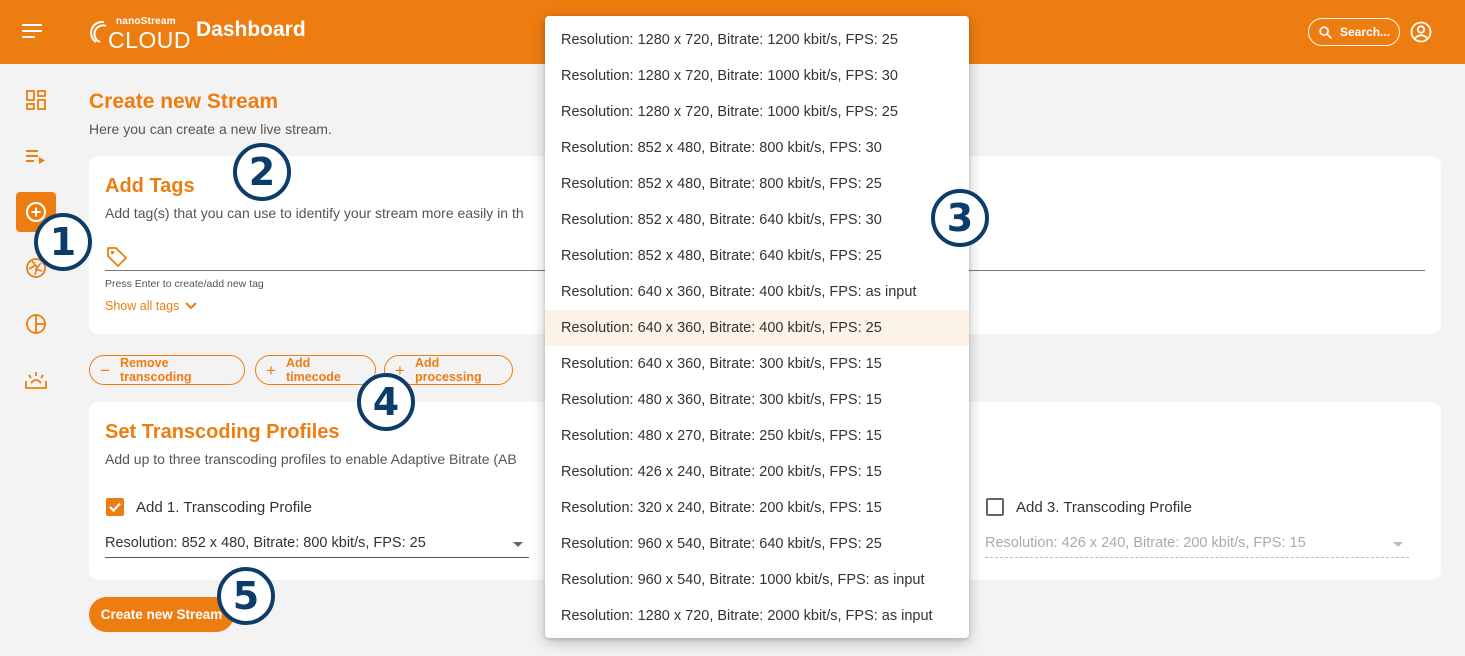 The height and width of the screenshot is (656, 1465). Describe the element at coordinates (210, 129) in the screenshot. I see `page-subtitle: Here you can create a new live stream.` at that location.